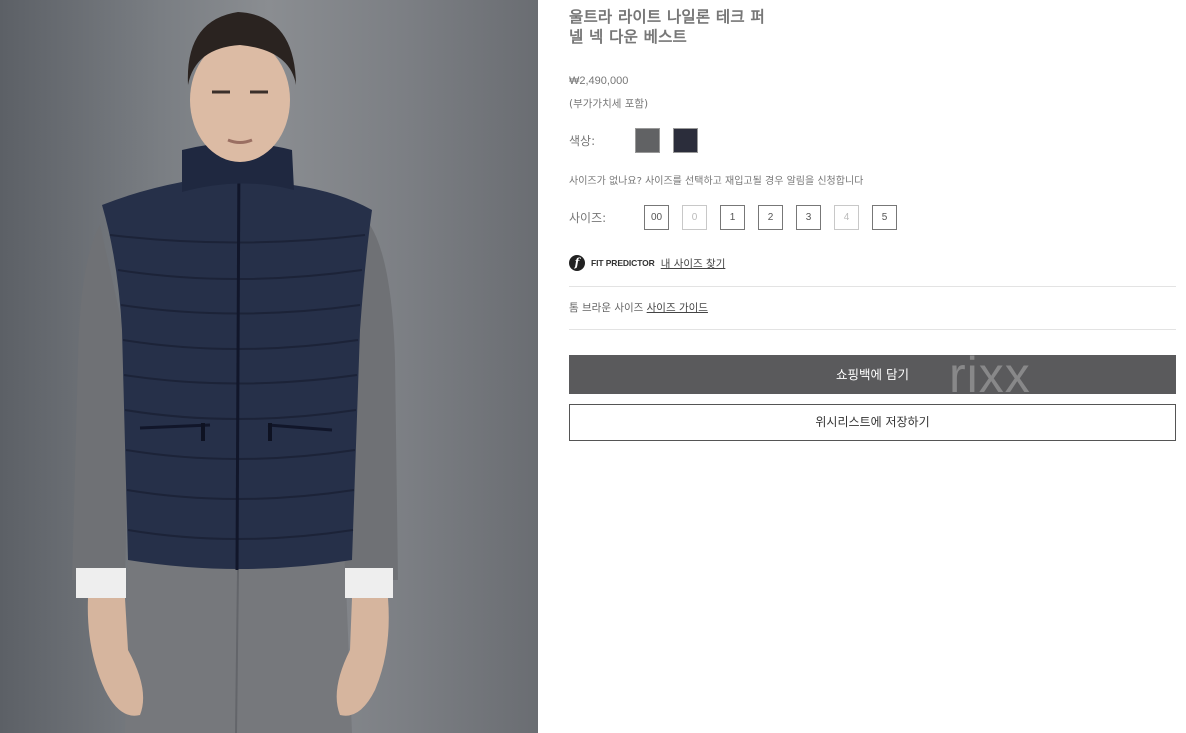 The image size is (1186, 733). I want to click on size-option-3: 3, so click(808, 217).